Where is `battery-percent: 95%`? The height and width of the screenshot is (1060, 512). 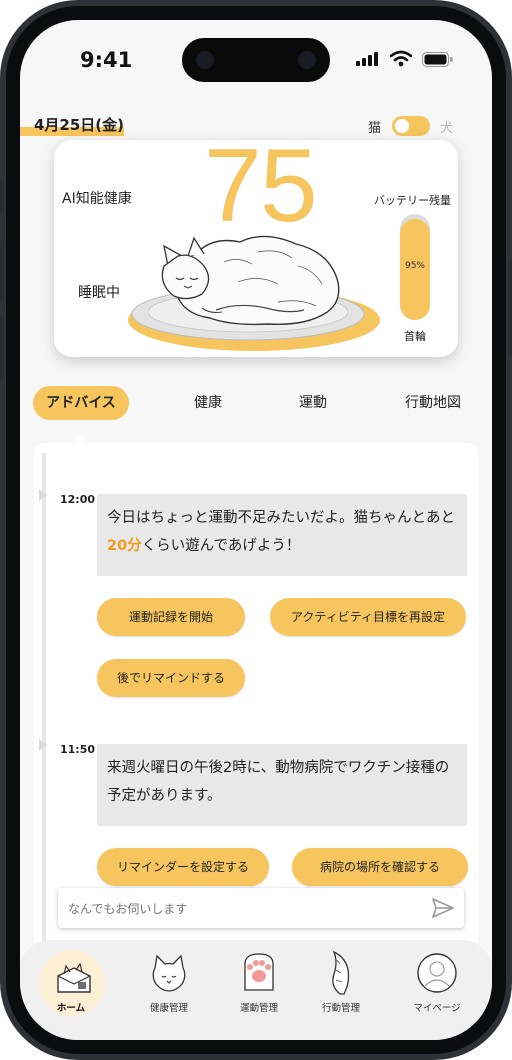 battery-percent: 95% is located at coordinates (414, 266).